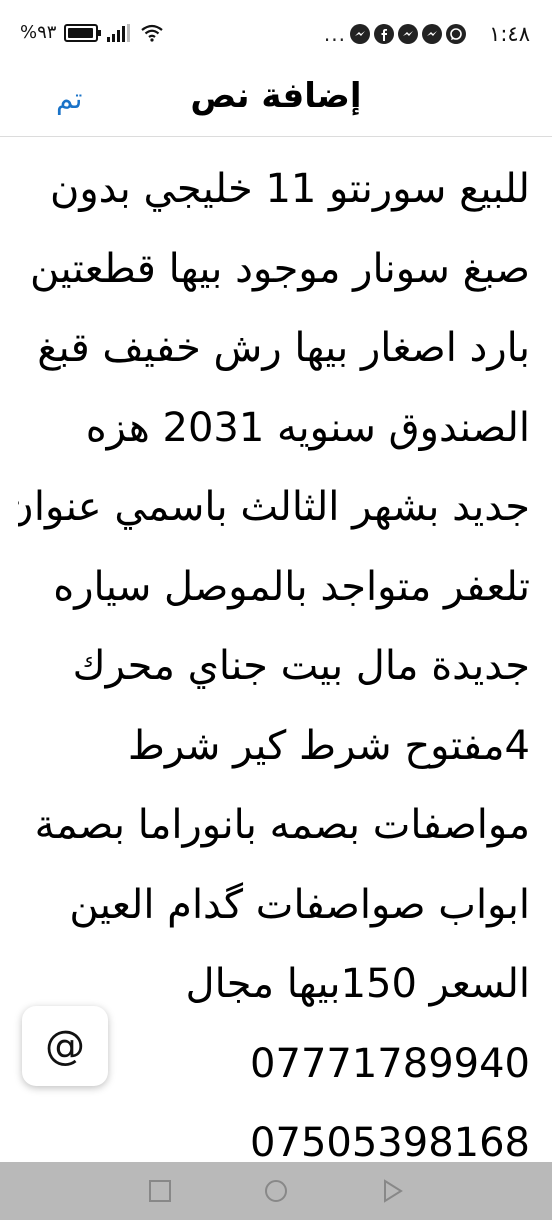  I want to click on battery-percentage: %٩٣, so click(38, 32).